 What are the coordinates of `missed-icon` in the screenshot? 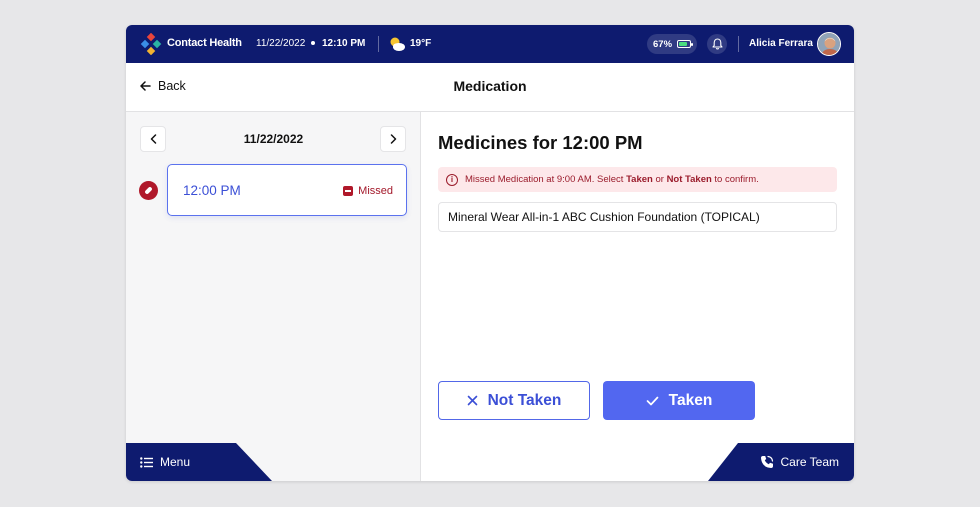 It's located at (348, 191).